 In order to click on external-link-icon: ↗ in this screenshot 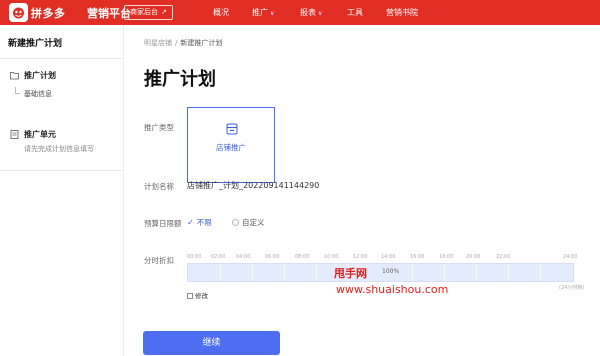, I will do `click(164, 12)`.